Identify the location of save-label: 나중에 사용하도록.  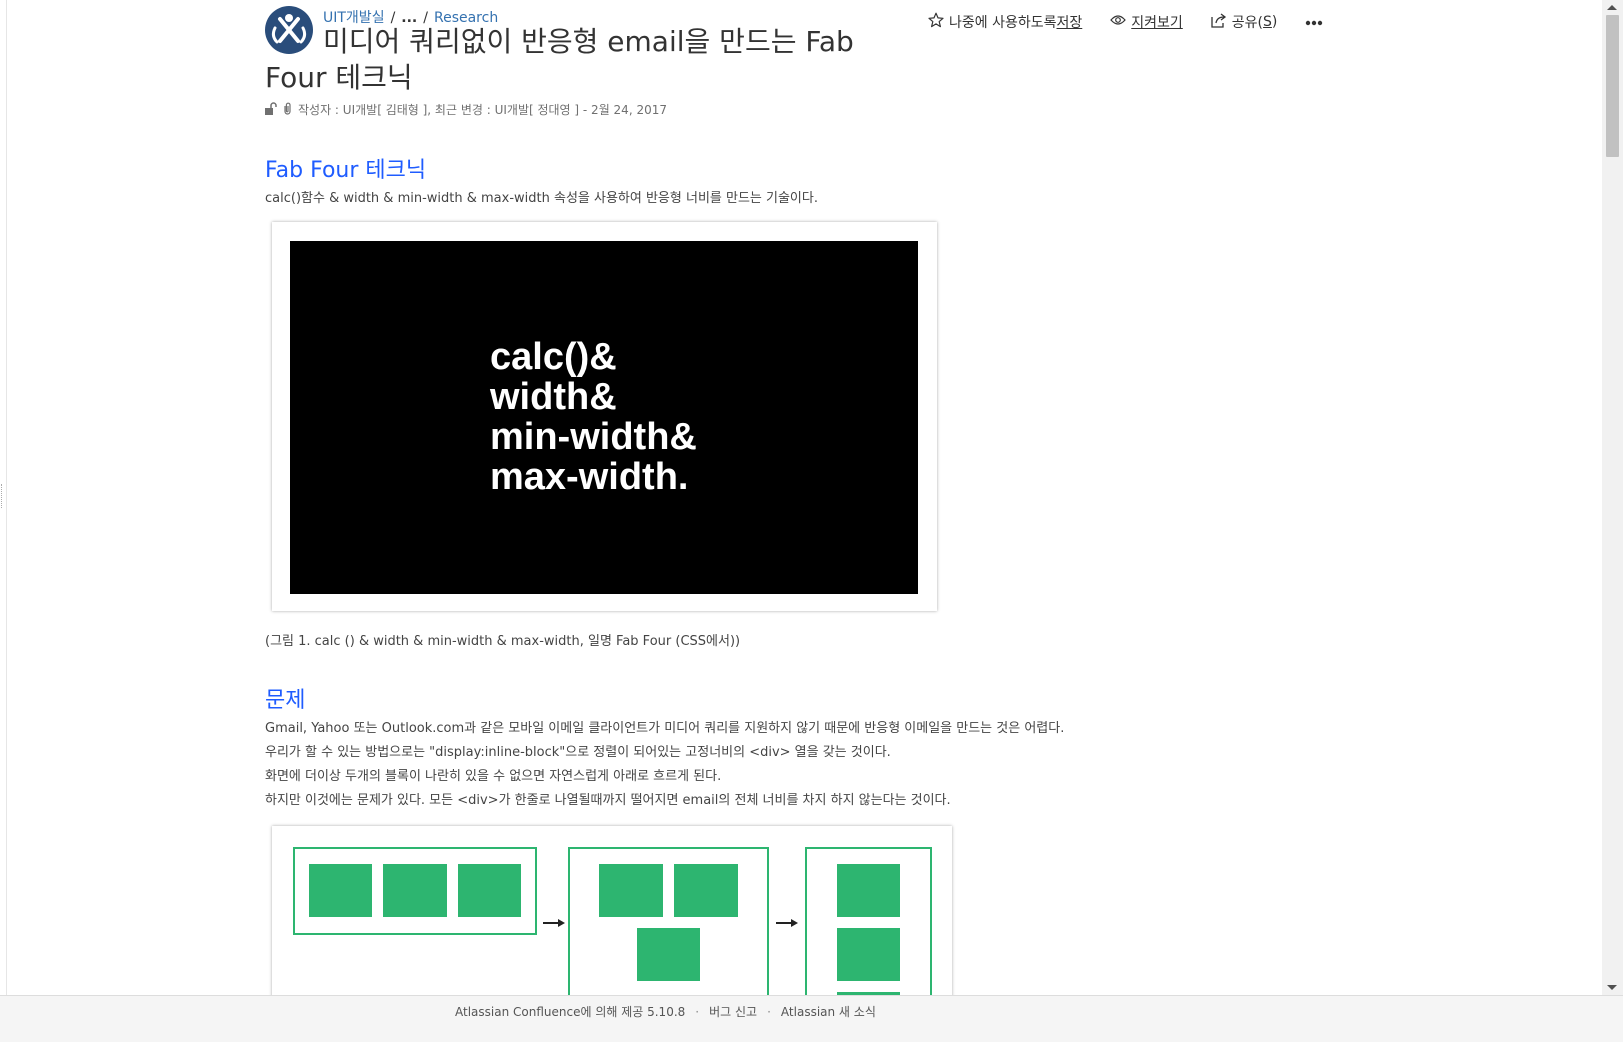
(1003, 23).